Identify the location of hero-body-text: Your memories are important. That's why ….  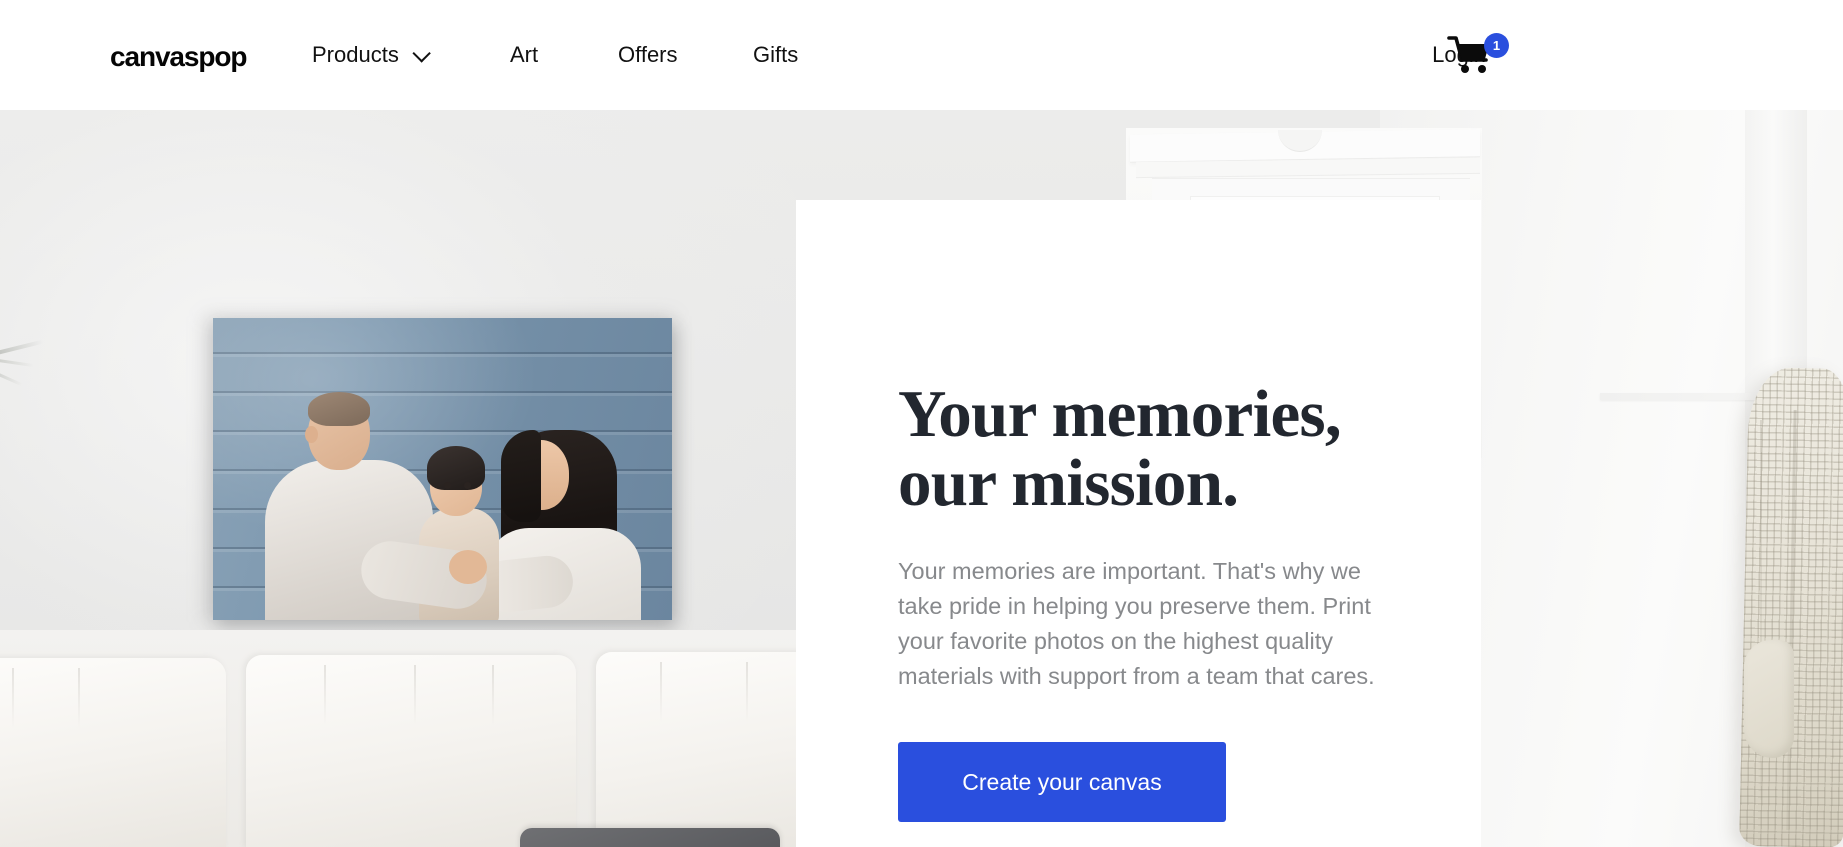
(1136, 623).